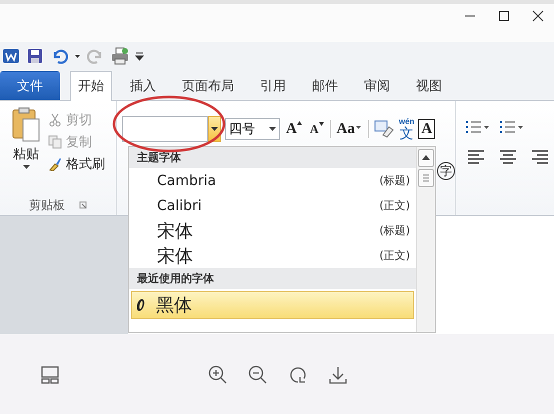  What do you see at coordinates (338, 374) in the screenshot?
I see `download-icon` at bounding box center [338, 374].